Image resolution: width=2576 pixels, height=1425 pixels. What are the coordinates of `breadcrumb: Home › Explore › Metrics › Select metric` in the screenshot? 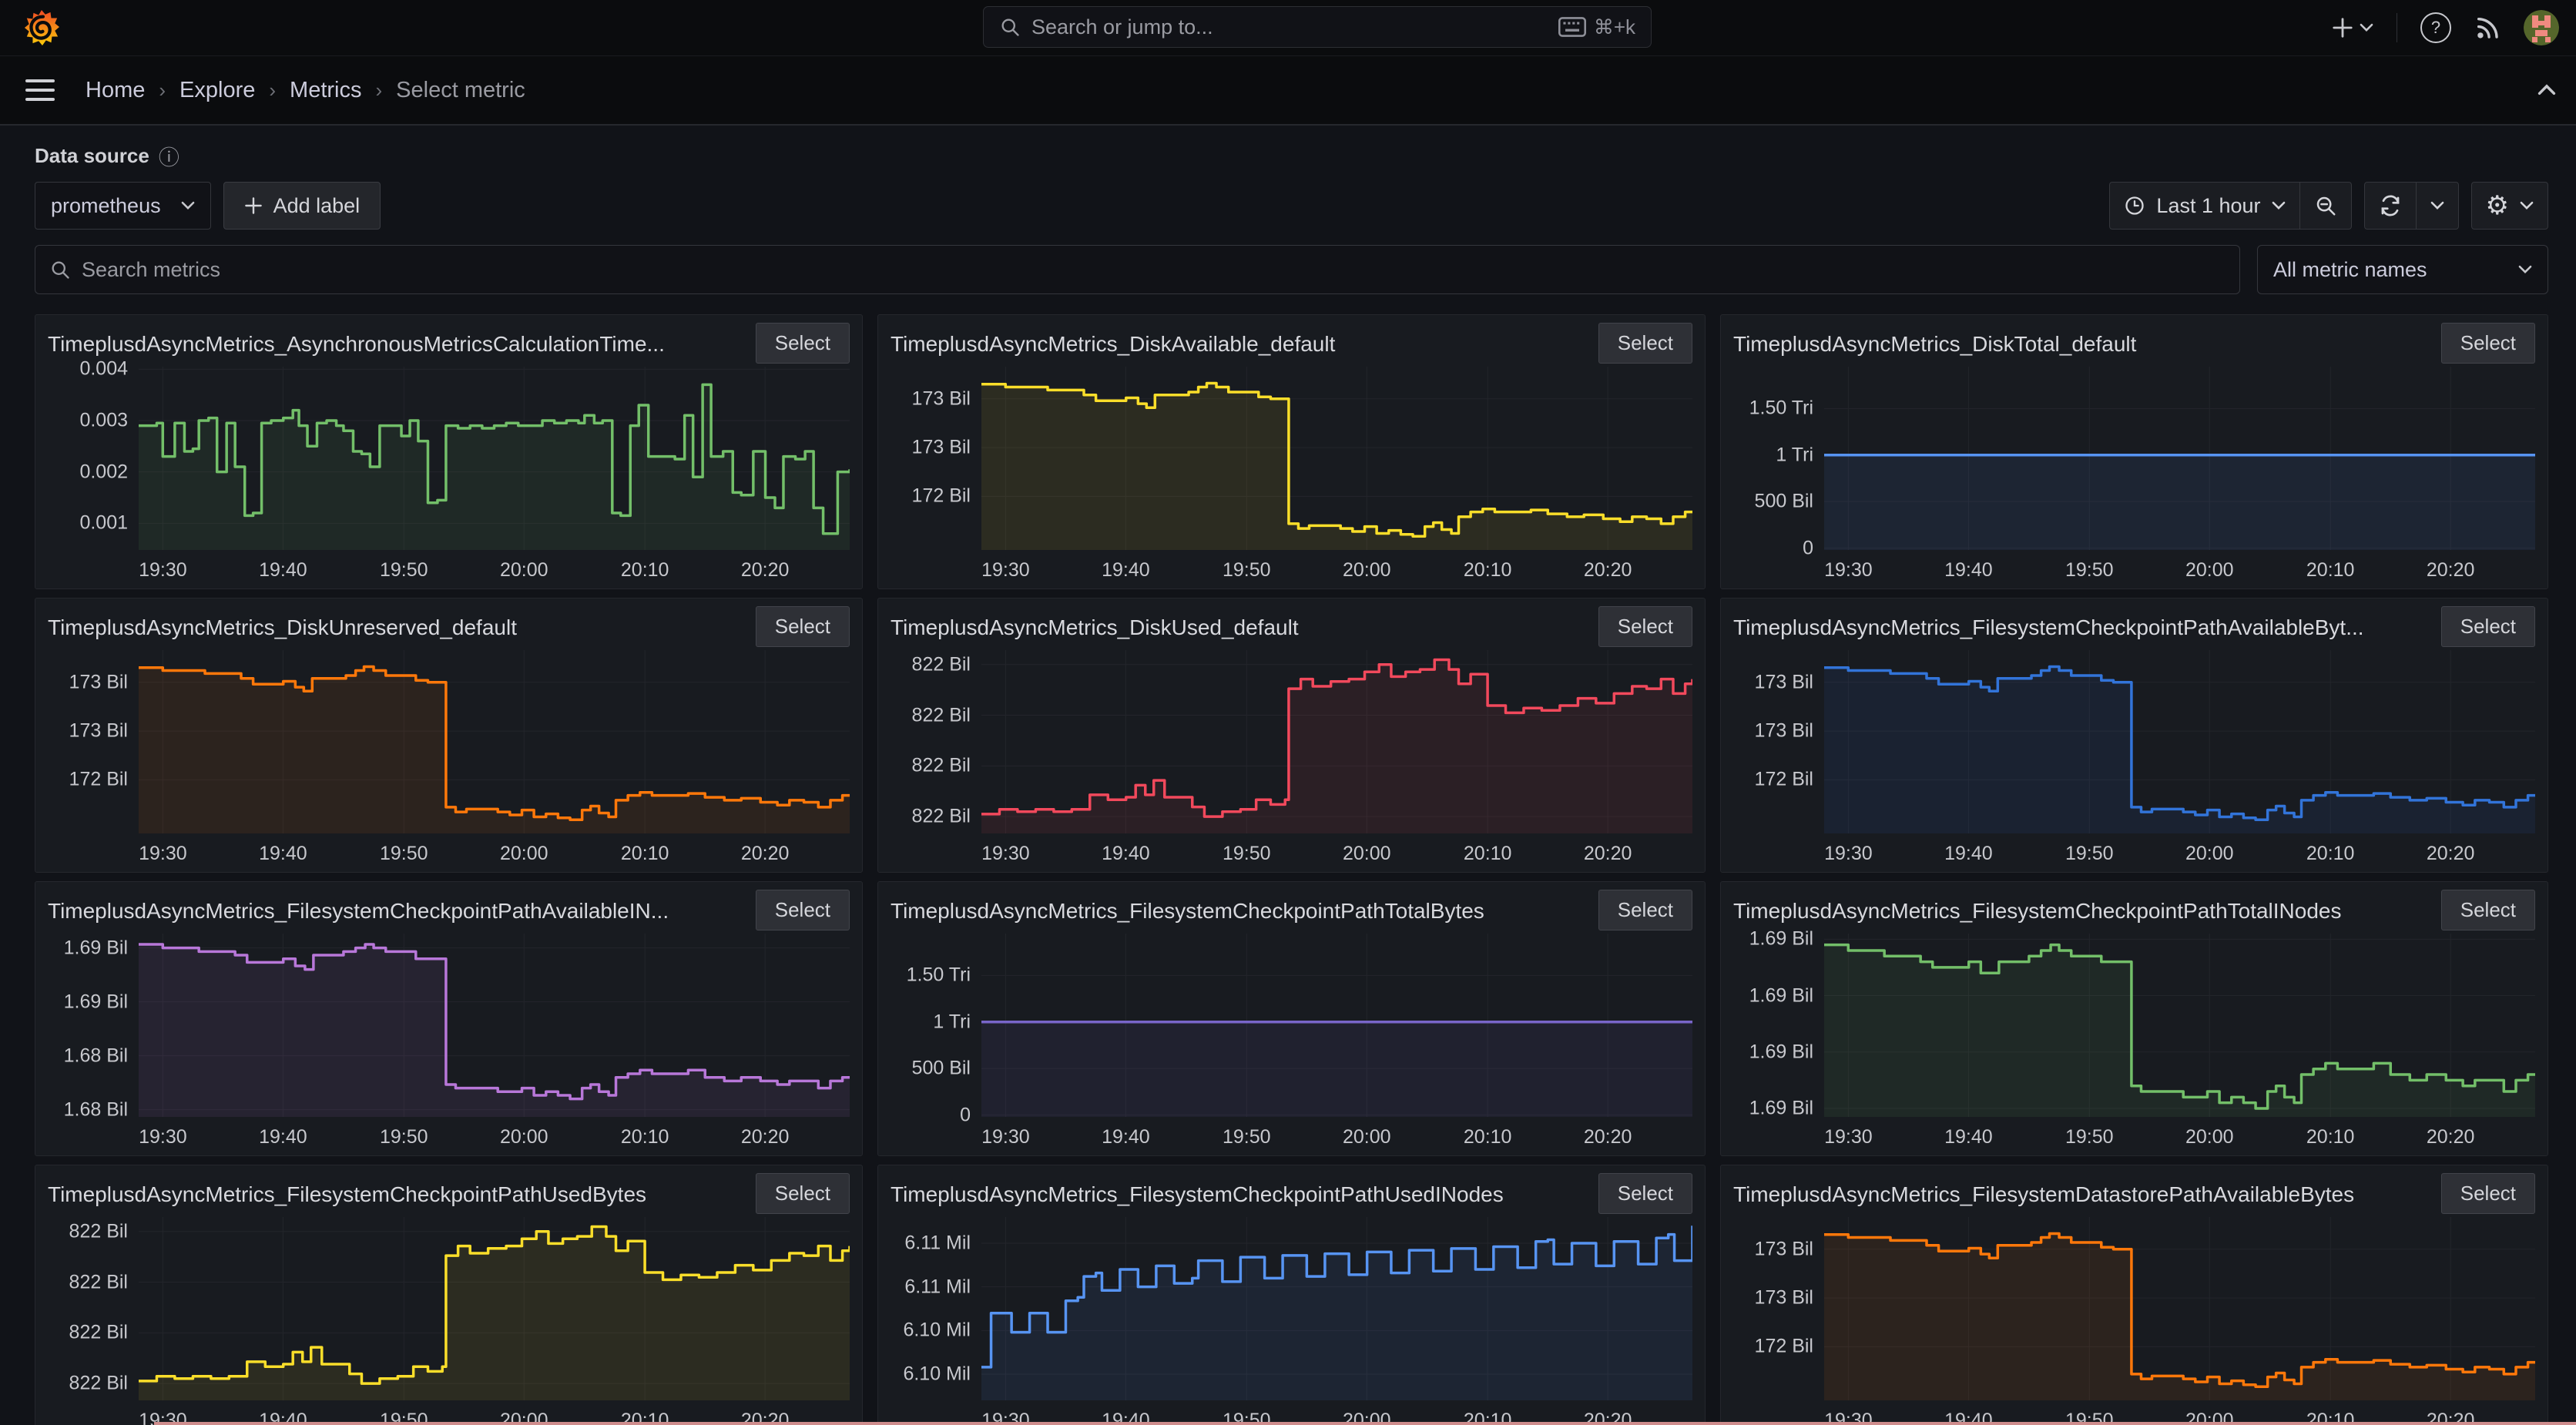 It's located at (305, 90).